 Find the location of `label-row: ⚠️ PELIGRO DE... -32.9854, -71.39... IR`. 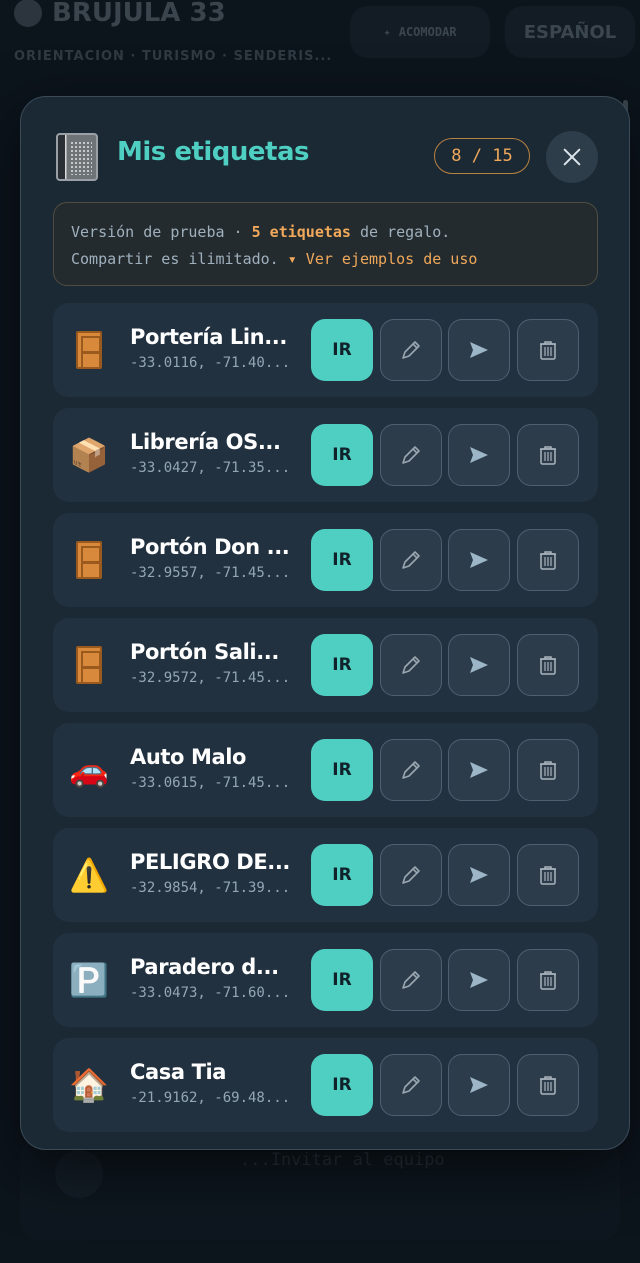

label-row: ⚠️ PELIGRO DE... -32.9854, -71.39... IR is located at coordinates (325, 875).